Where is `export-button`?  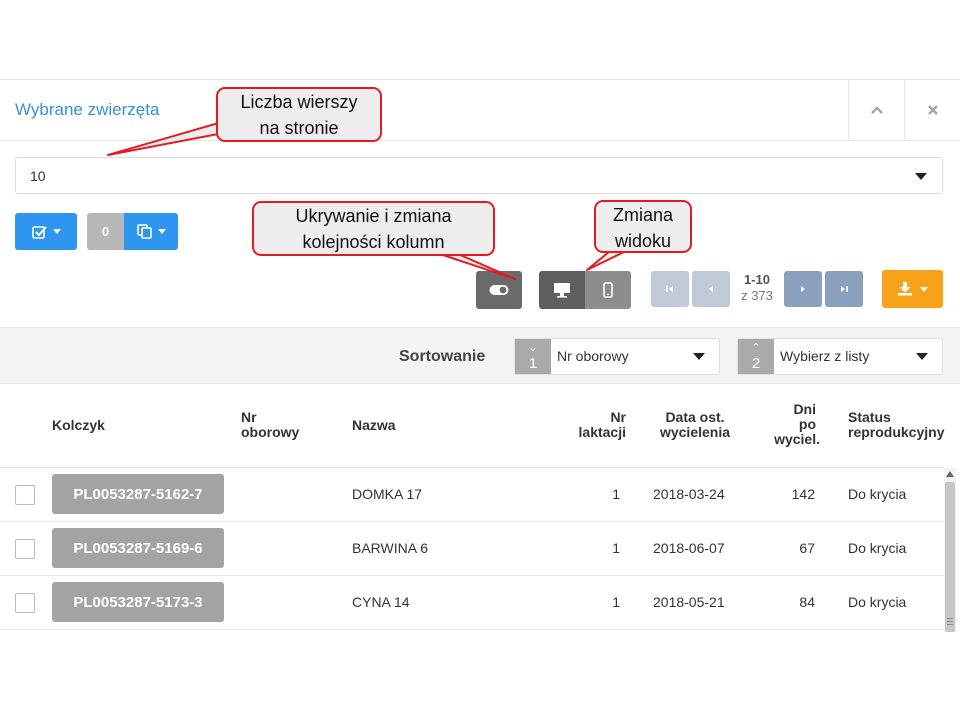 export-button is located at coordinates (912, 289).